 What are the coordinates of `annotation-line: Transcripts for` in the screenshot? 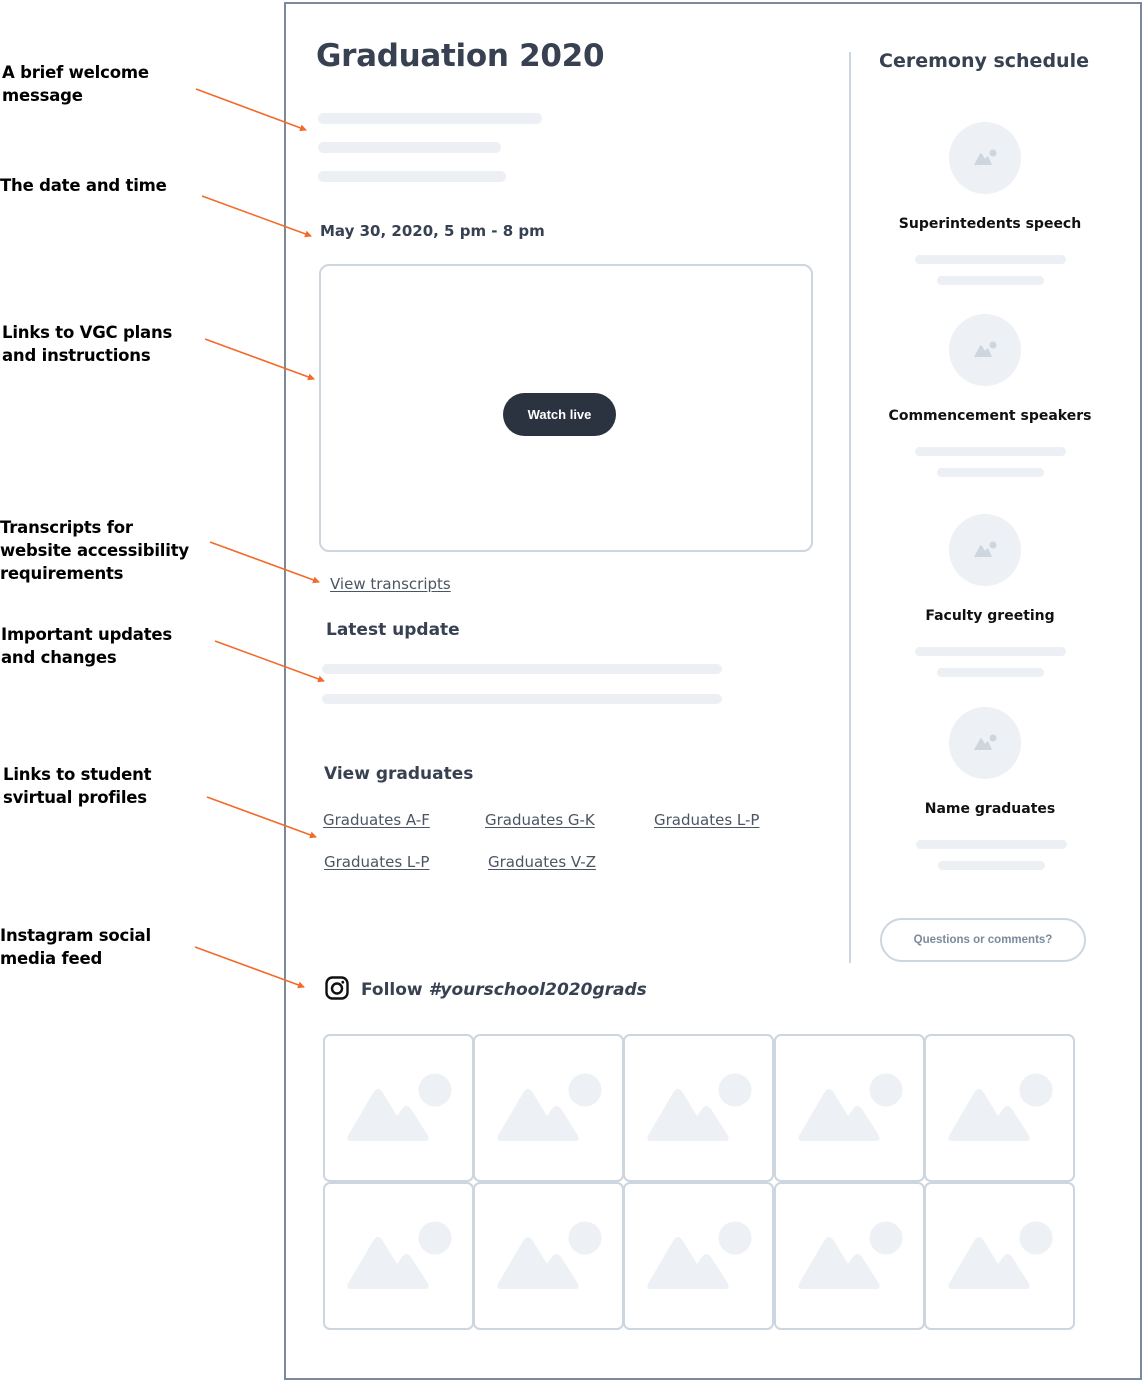 It's located at (66, 527).